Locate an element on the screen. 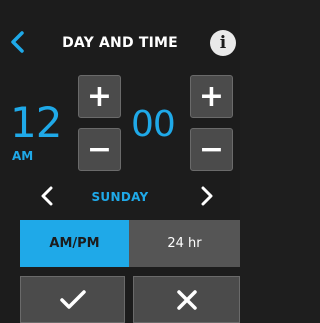 This screenshot has width=320, height=323. confirm-button is located at coordinates (72, 299).